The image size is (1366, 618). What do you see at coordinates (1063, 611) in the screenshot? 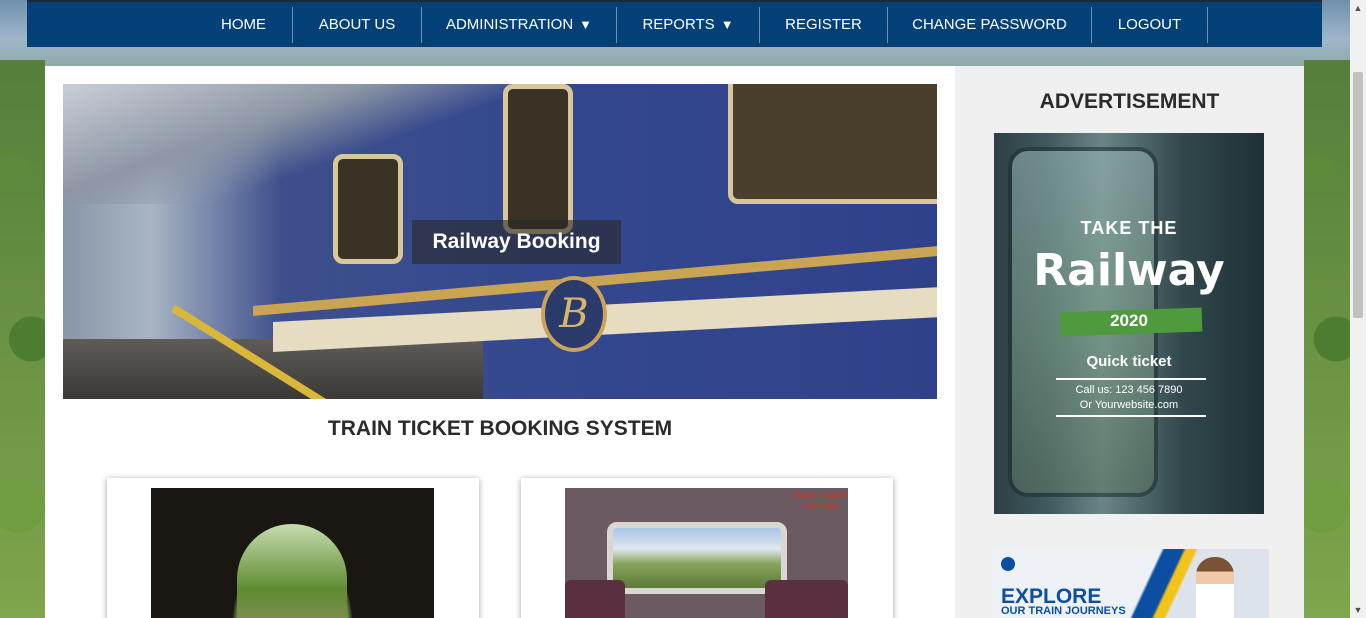
I see `ad-journeys-subheading: OUR TRAIN JOURNEYS` at bounding box center [1063, 611].